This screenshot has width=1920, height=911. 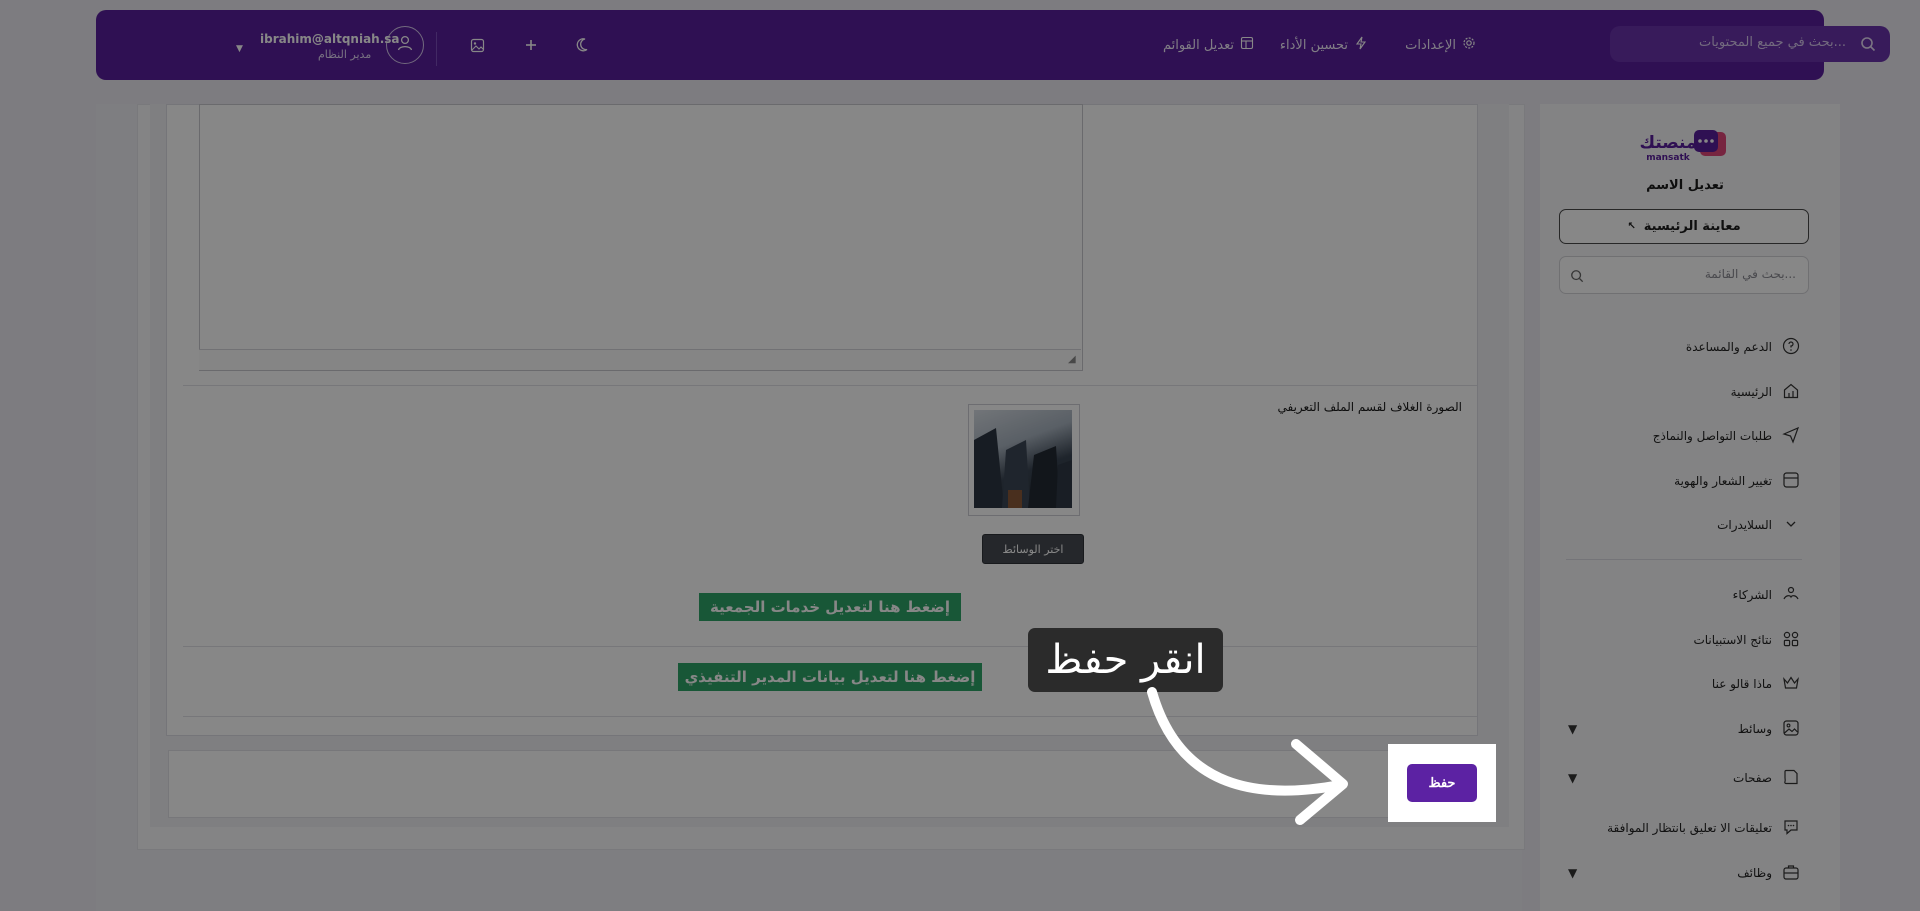 I want to click on save-button: حفظ, so click(x=1442, y=783).